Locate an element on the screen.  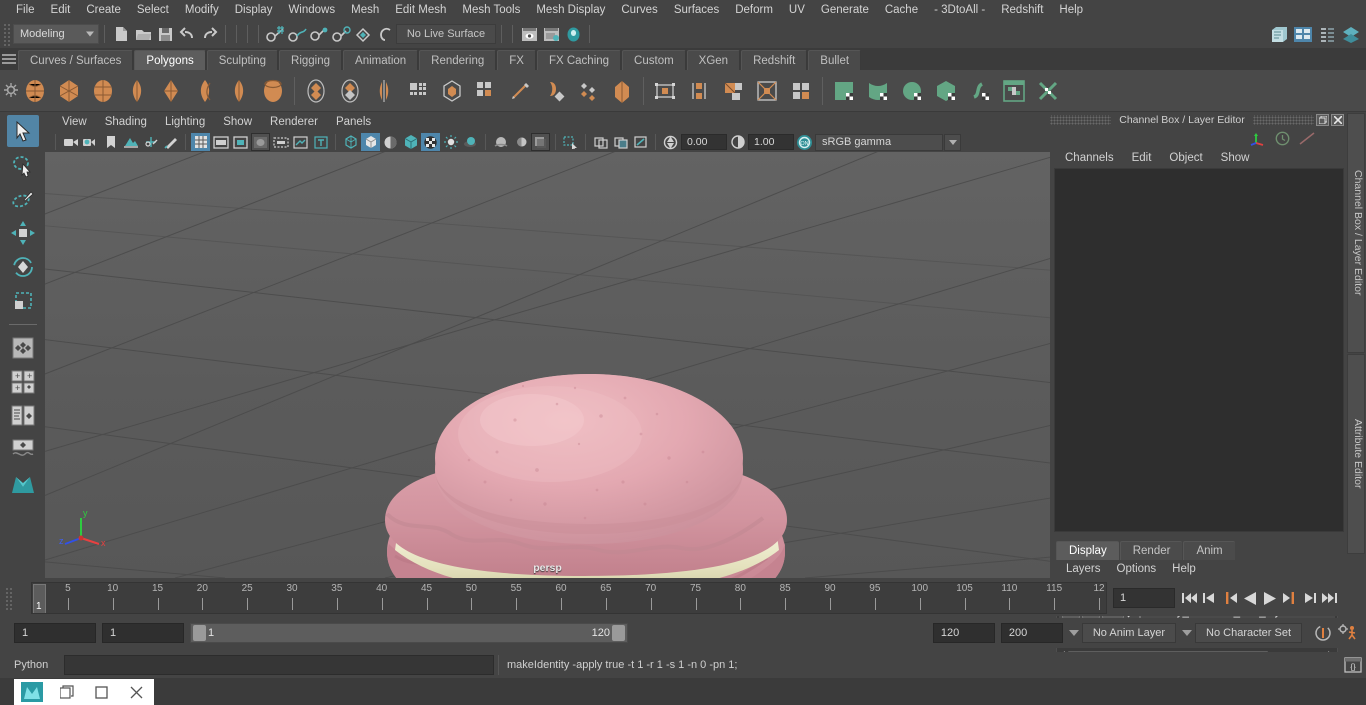
command-language-label: Python is located at coordinates (37, 665).